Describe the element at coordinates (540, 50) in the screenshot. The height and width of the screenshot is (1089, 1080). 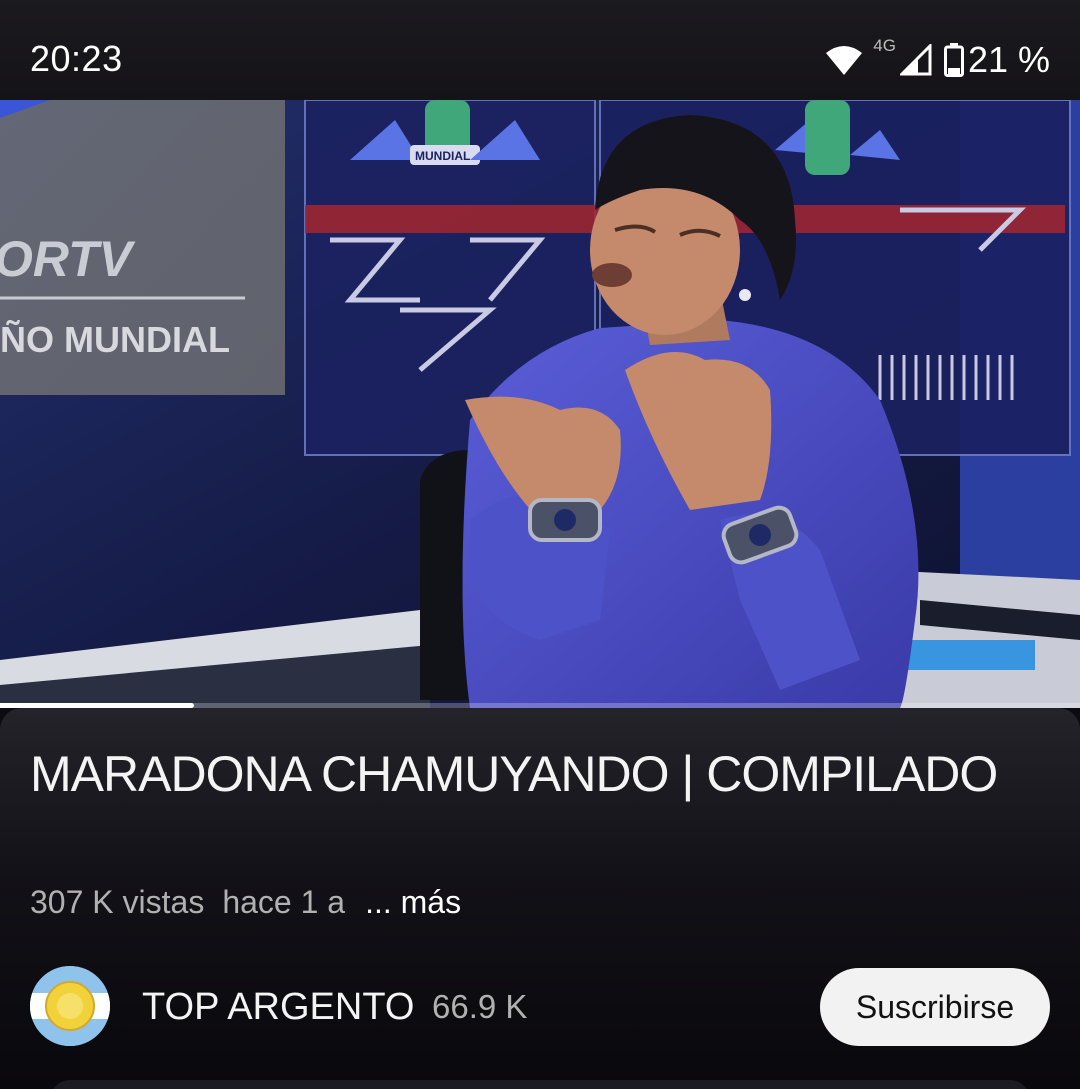
I see `status-bar: 20:23 4G 21 %` at that location.